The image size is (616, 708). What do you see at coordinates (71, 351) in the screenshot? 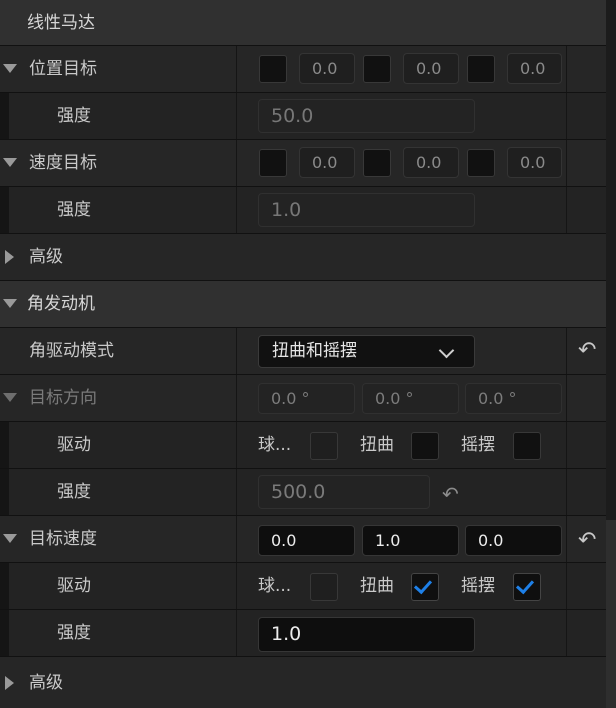
I see `property-label: 角驱动模式` at bounding box center [71, 351].